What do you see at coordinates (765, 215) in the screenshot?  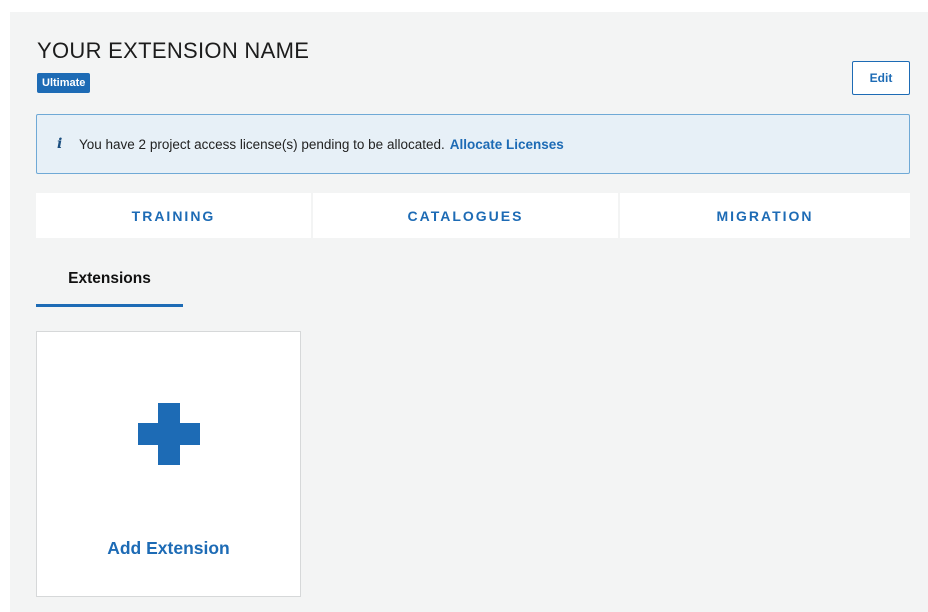 I see `tab-migration: MIGRATION` at bounding box center [765, 215].